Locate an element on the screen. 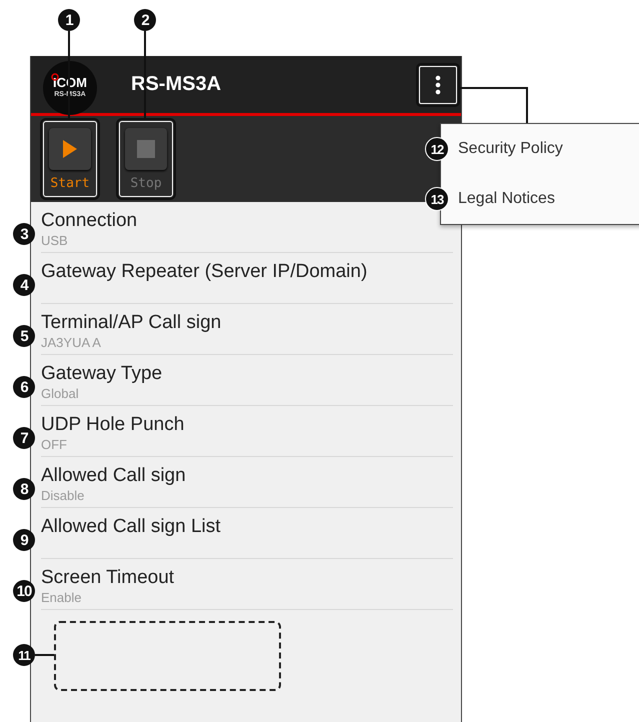 The height and width of the screenshot is (722, 639). callout-number: 11 is located at coordinates (24, 655).